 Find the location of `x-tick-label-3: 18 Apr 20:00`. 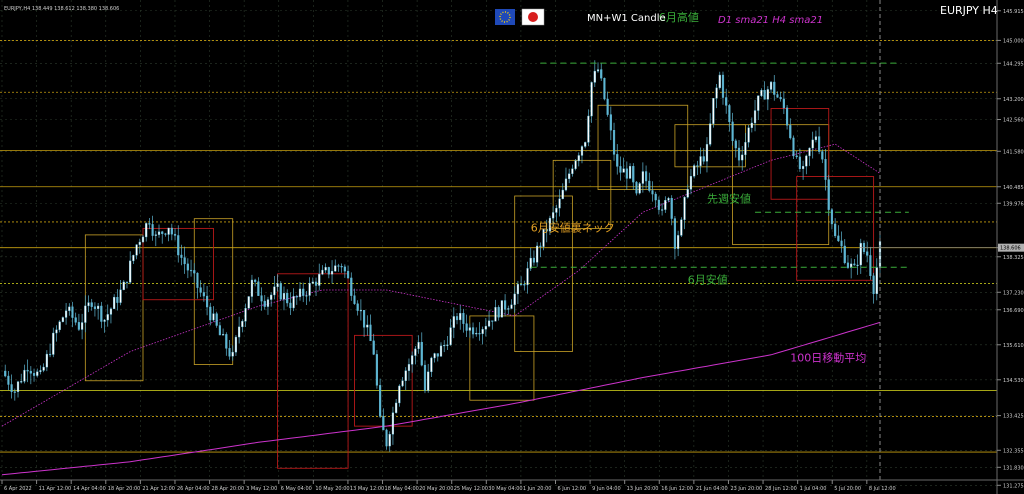

x-tick-label-3: 18 Apr 20:00 is located at coordinates (124, 489).